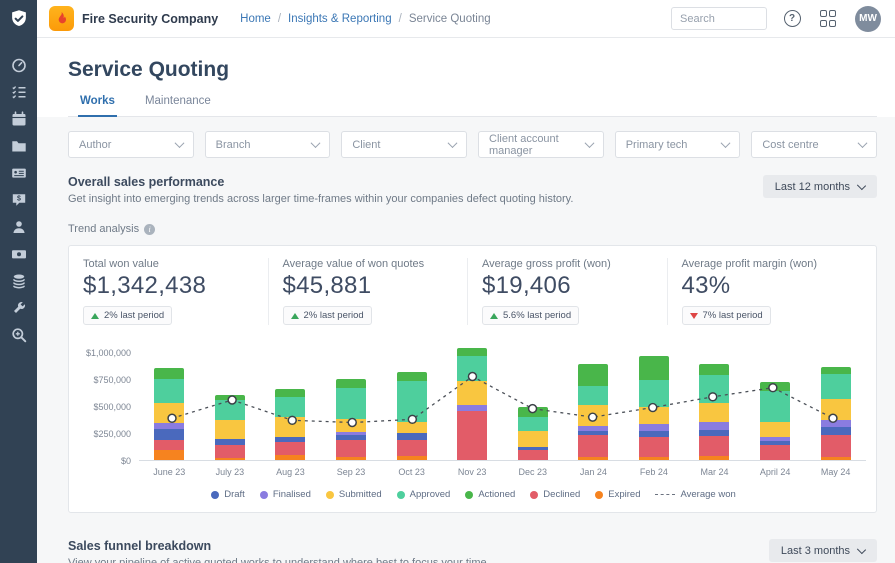  What do you see at coordinates (19, 119) in the screenshot?
I see `calendar-icon` at bounding box center [19, 119].